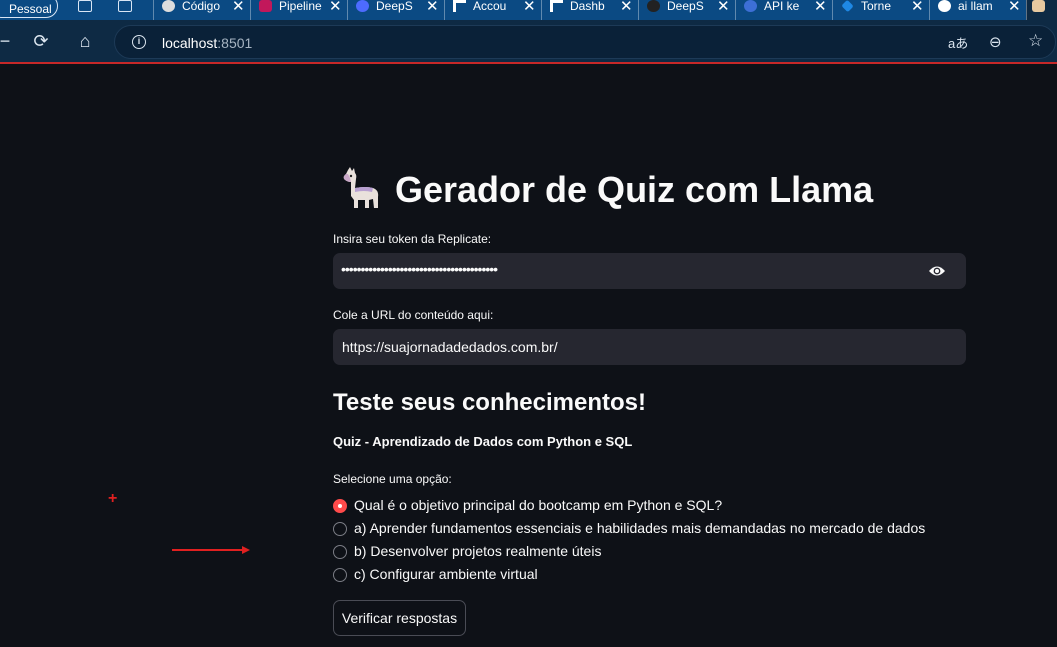 The height and width of the screenshot is (647, 1057). What do you see at coordinates (300, 6) in the screenshot?
I see `tab-title: Pipeline` at bounding box center [300, 6].